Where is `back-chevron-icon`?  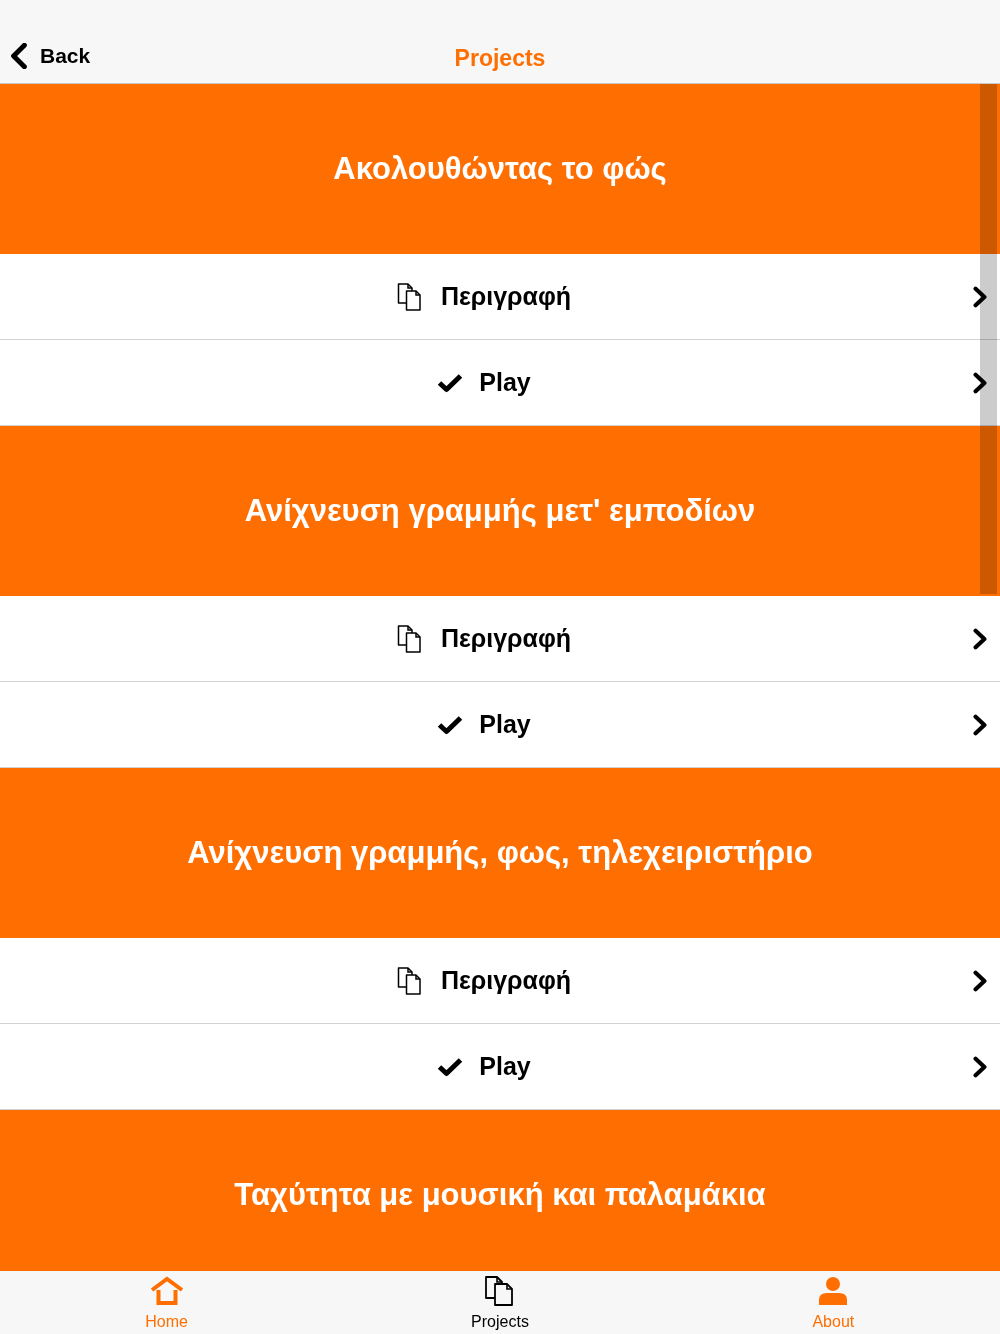
back-chevron-icon is located at coordinates (19, 56).